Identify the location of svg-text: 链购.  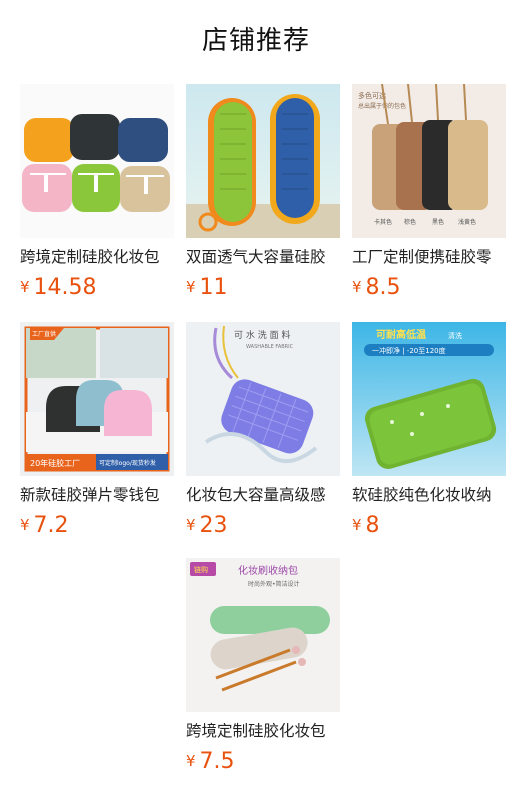
(201, 569).